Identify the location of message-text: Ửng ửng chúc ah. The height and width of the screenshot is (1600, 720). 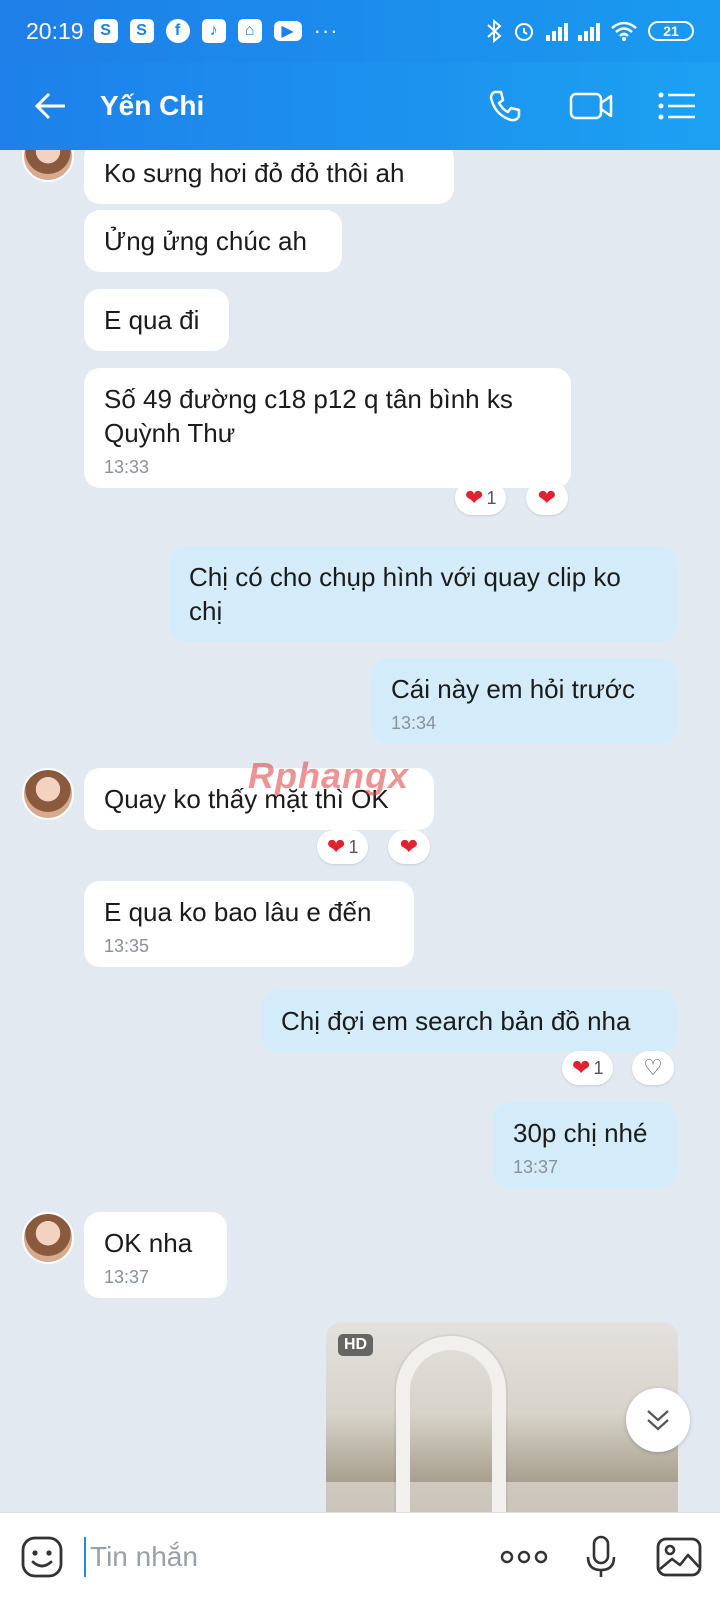
(205, 241).